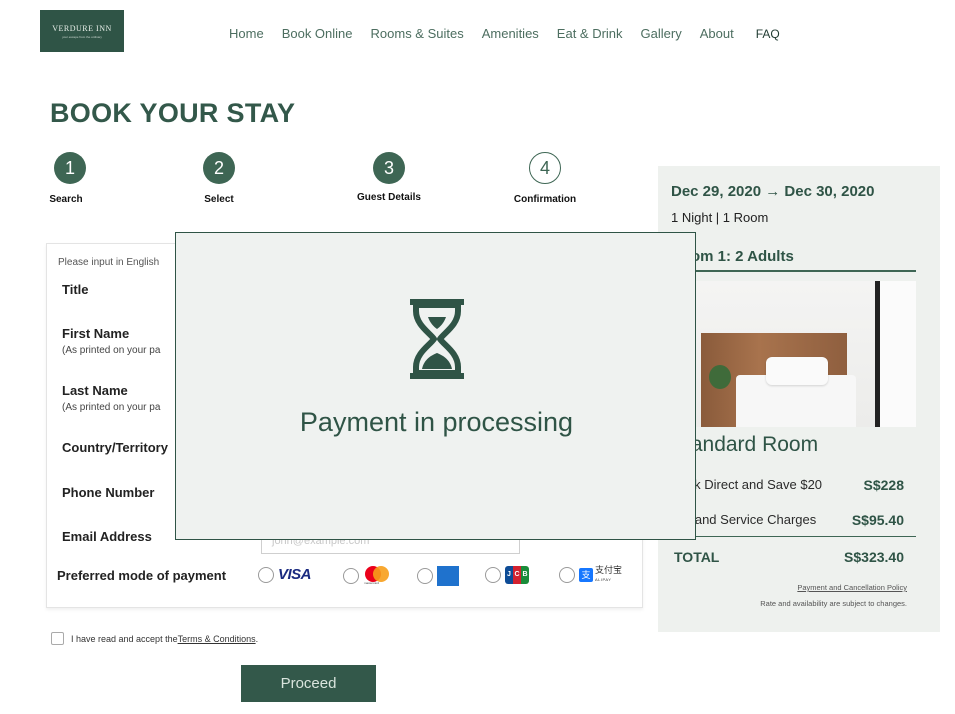 This screenshot has width=955, height=714. What do you see at coordinates (107, 536) in the screenshot?
I see `email-label: Email Address` at bounding box center [107, 536].